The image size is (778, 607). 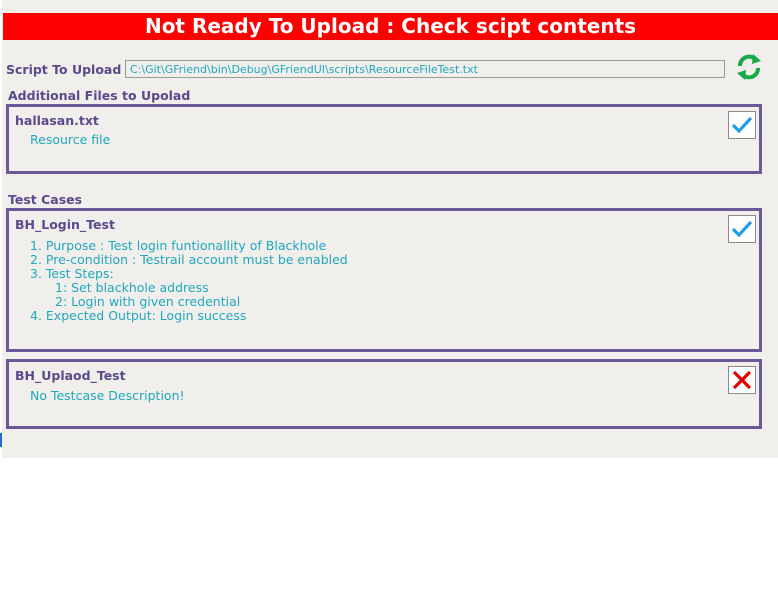 I want to click on test-case-fail-toggle, so click(x=742, y=380).